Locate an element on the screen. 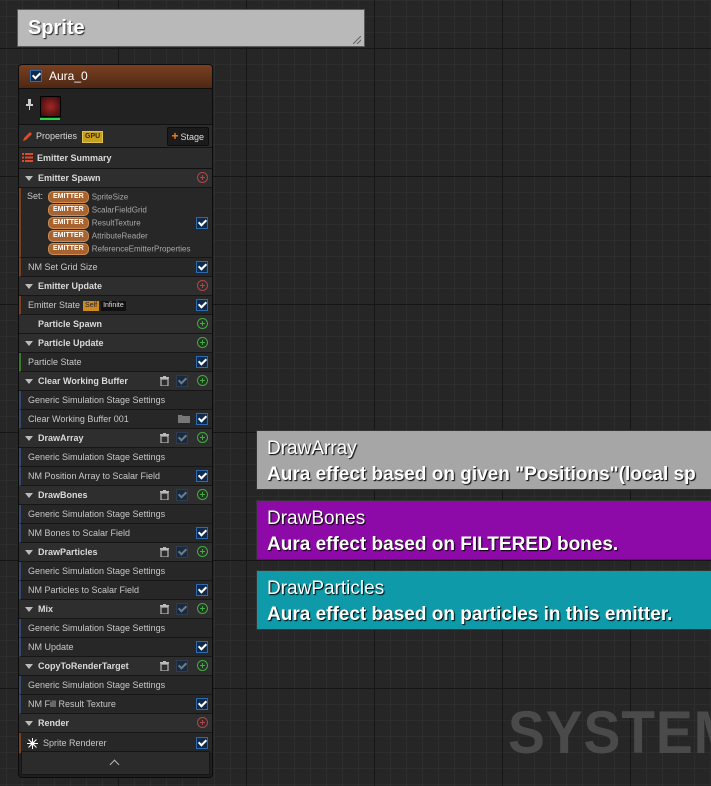 This screenshot has height=786, width=711. section-clear-working-buffer: Clear Working Buffer is located at coordinates (115, 381).